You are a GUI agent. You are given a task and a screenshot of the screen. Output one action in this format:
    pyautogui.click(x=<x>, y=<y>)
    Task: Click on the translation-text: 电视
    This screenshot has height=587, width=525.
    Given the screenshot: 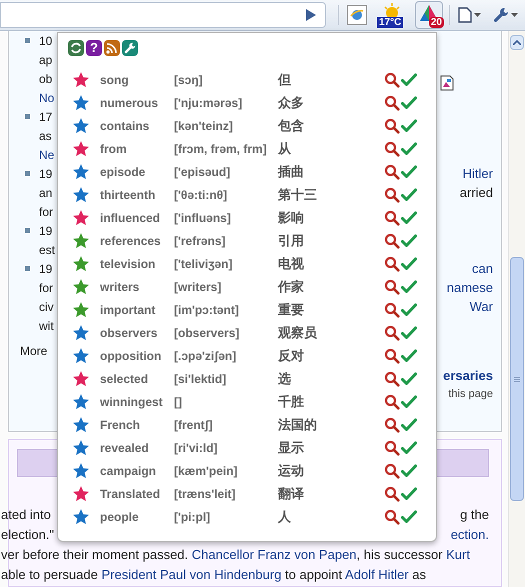 What is the action you would take?
    pyautogui.click(x=291, y=263)
    